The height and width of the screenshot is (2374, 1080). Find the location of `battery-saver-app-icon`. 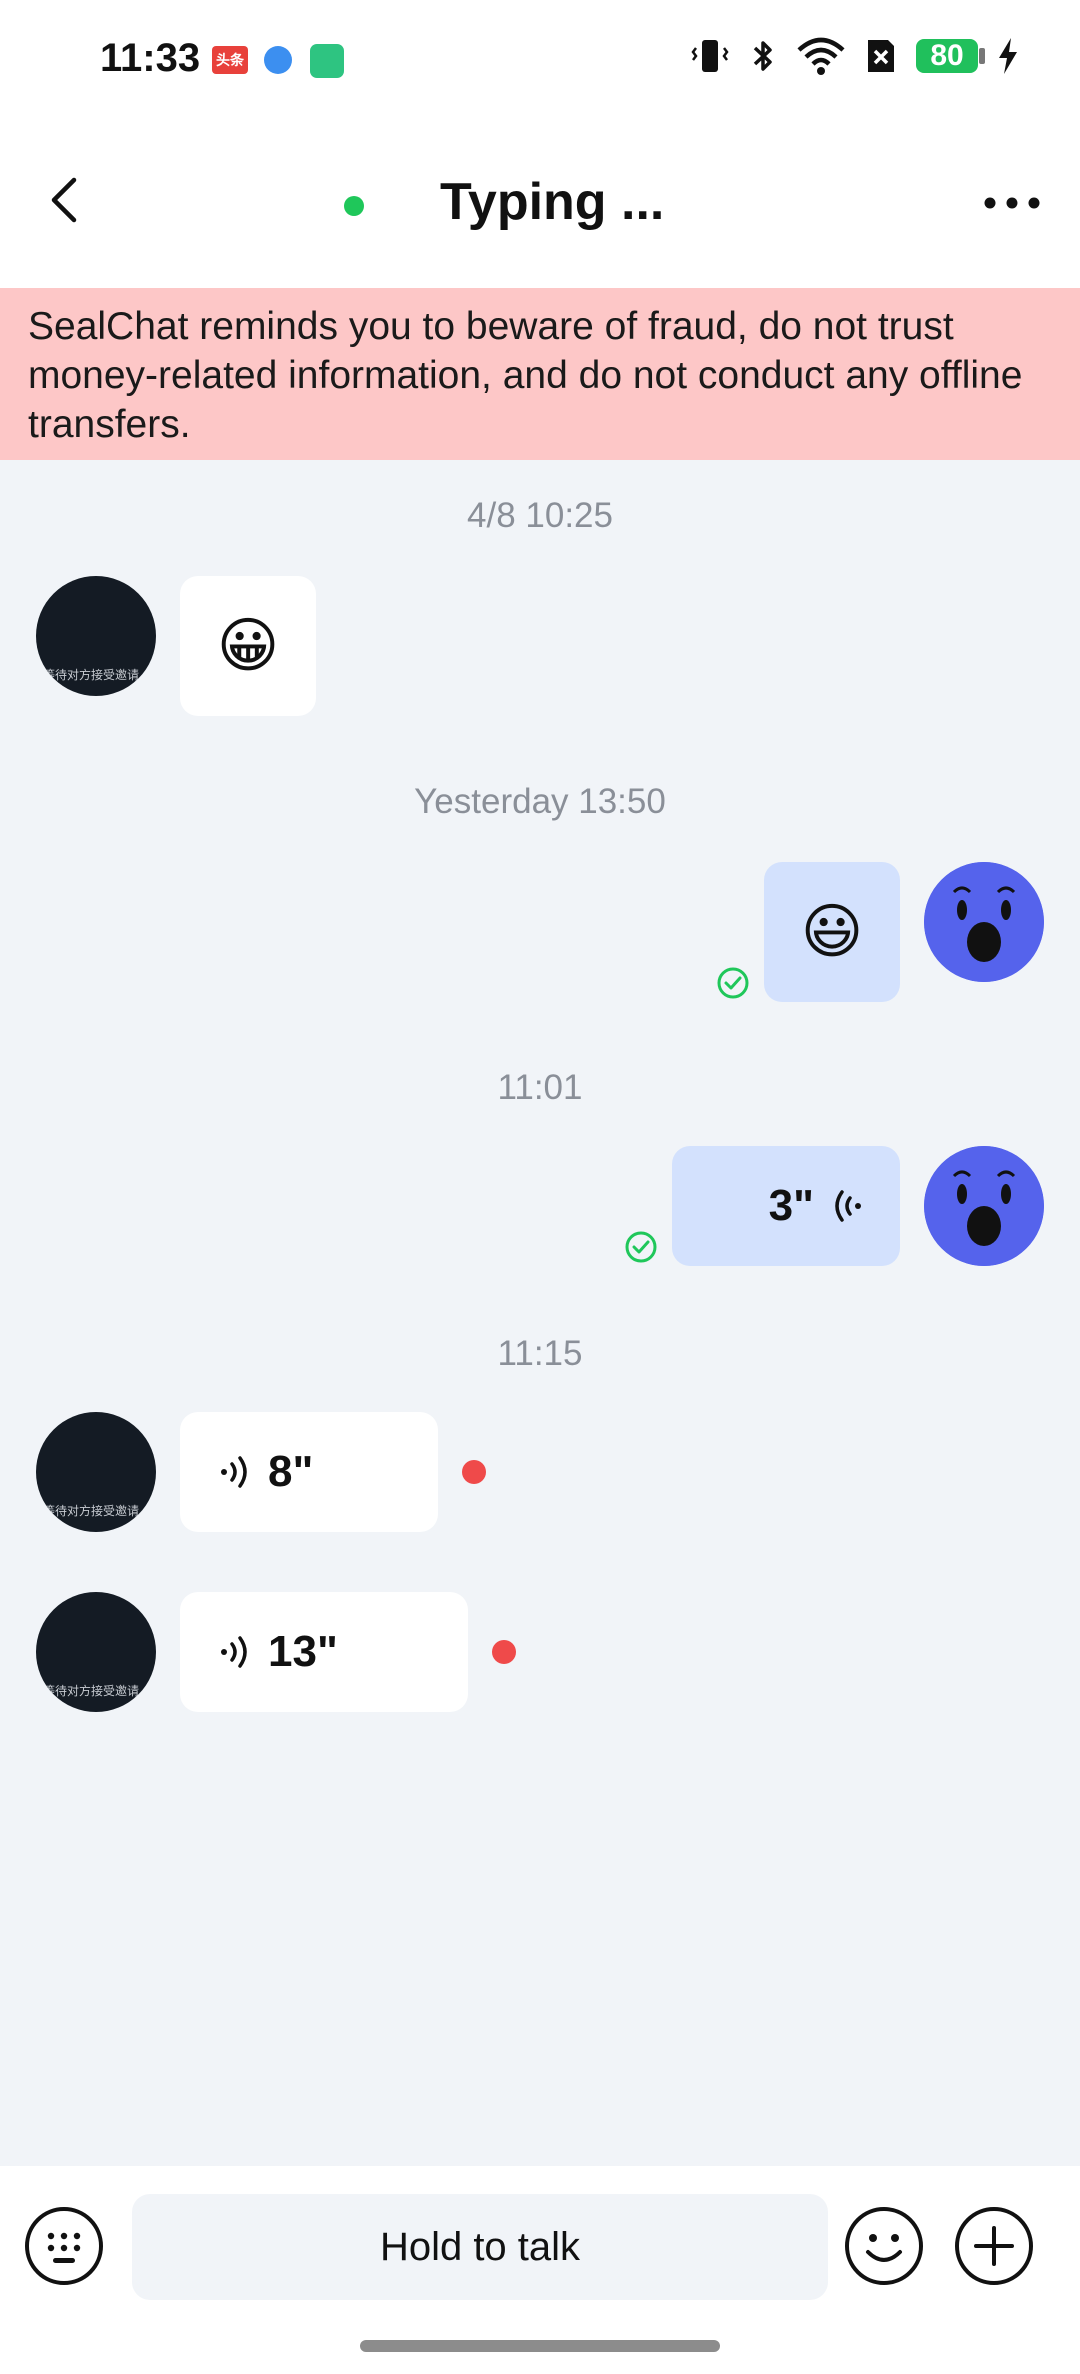

battery-saver-app-icon is located at coordinates (327, 61).